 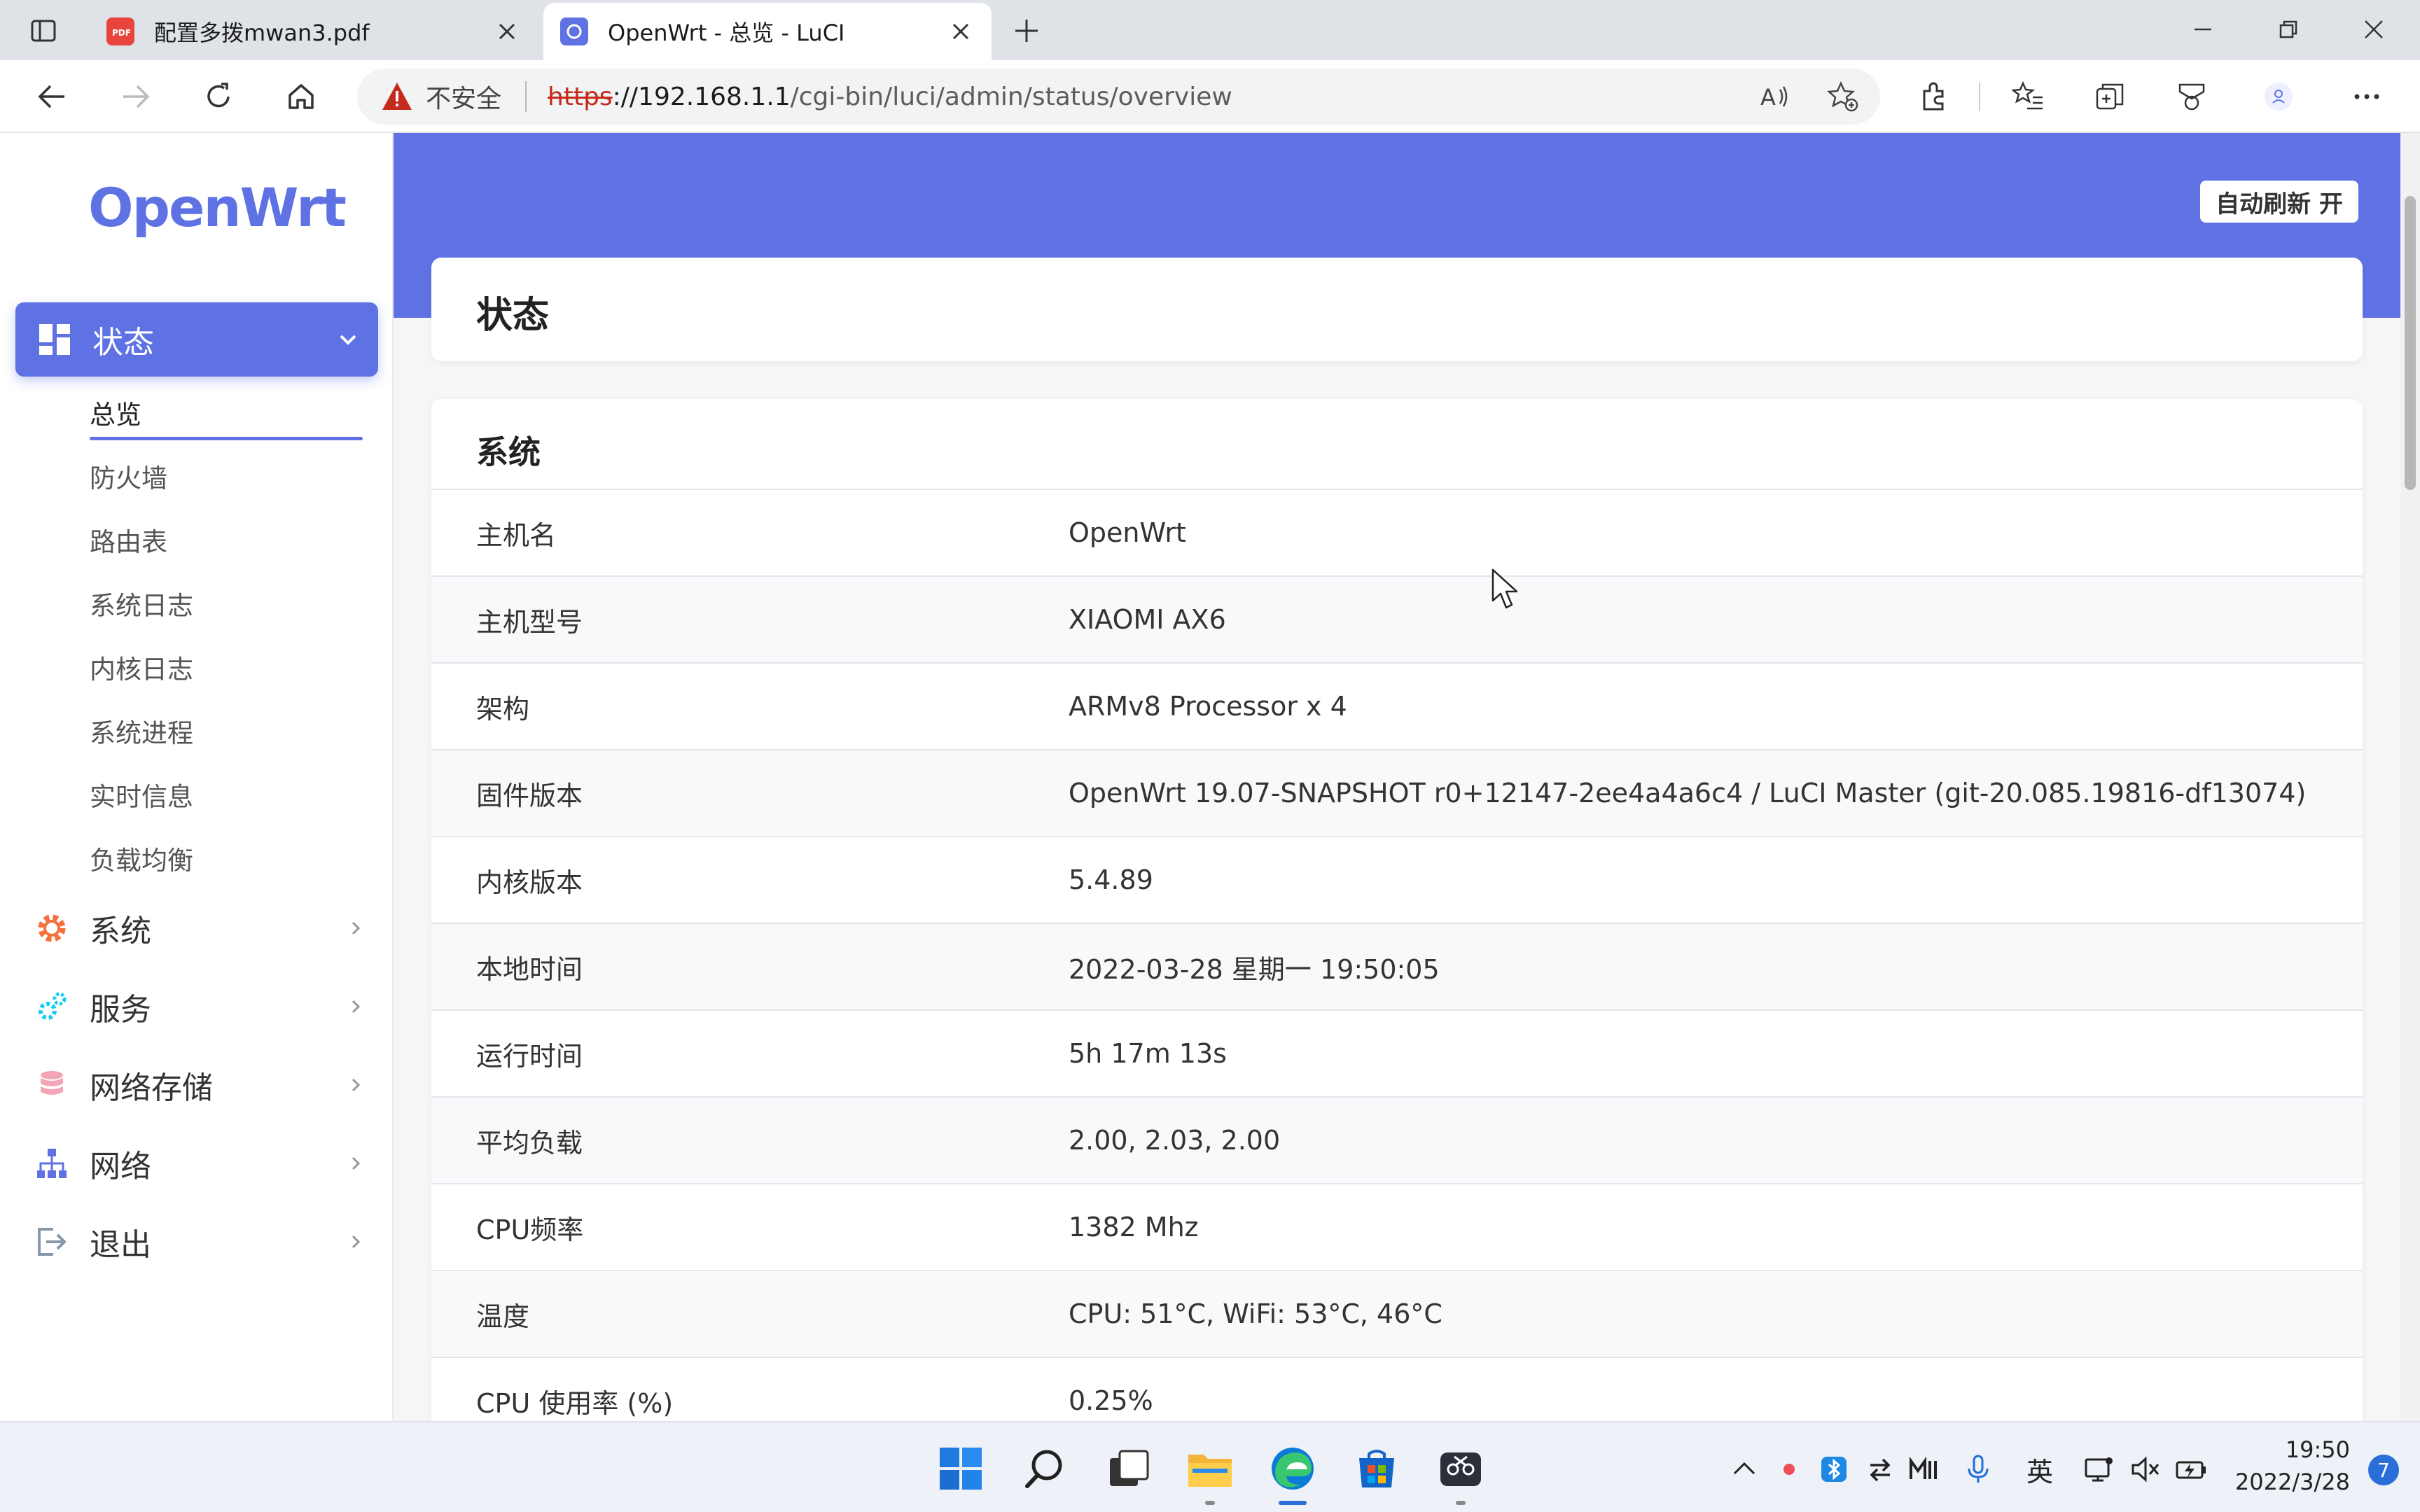 What do you see at coordinates (508, 452) in the screenshot?
I see `section-title: 系统` at bounding box center [508, 452].